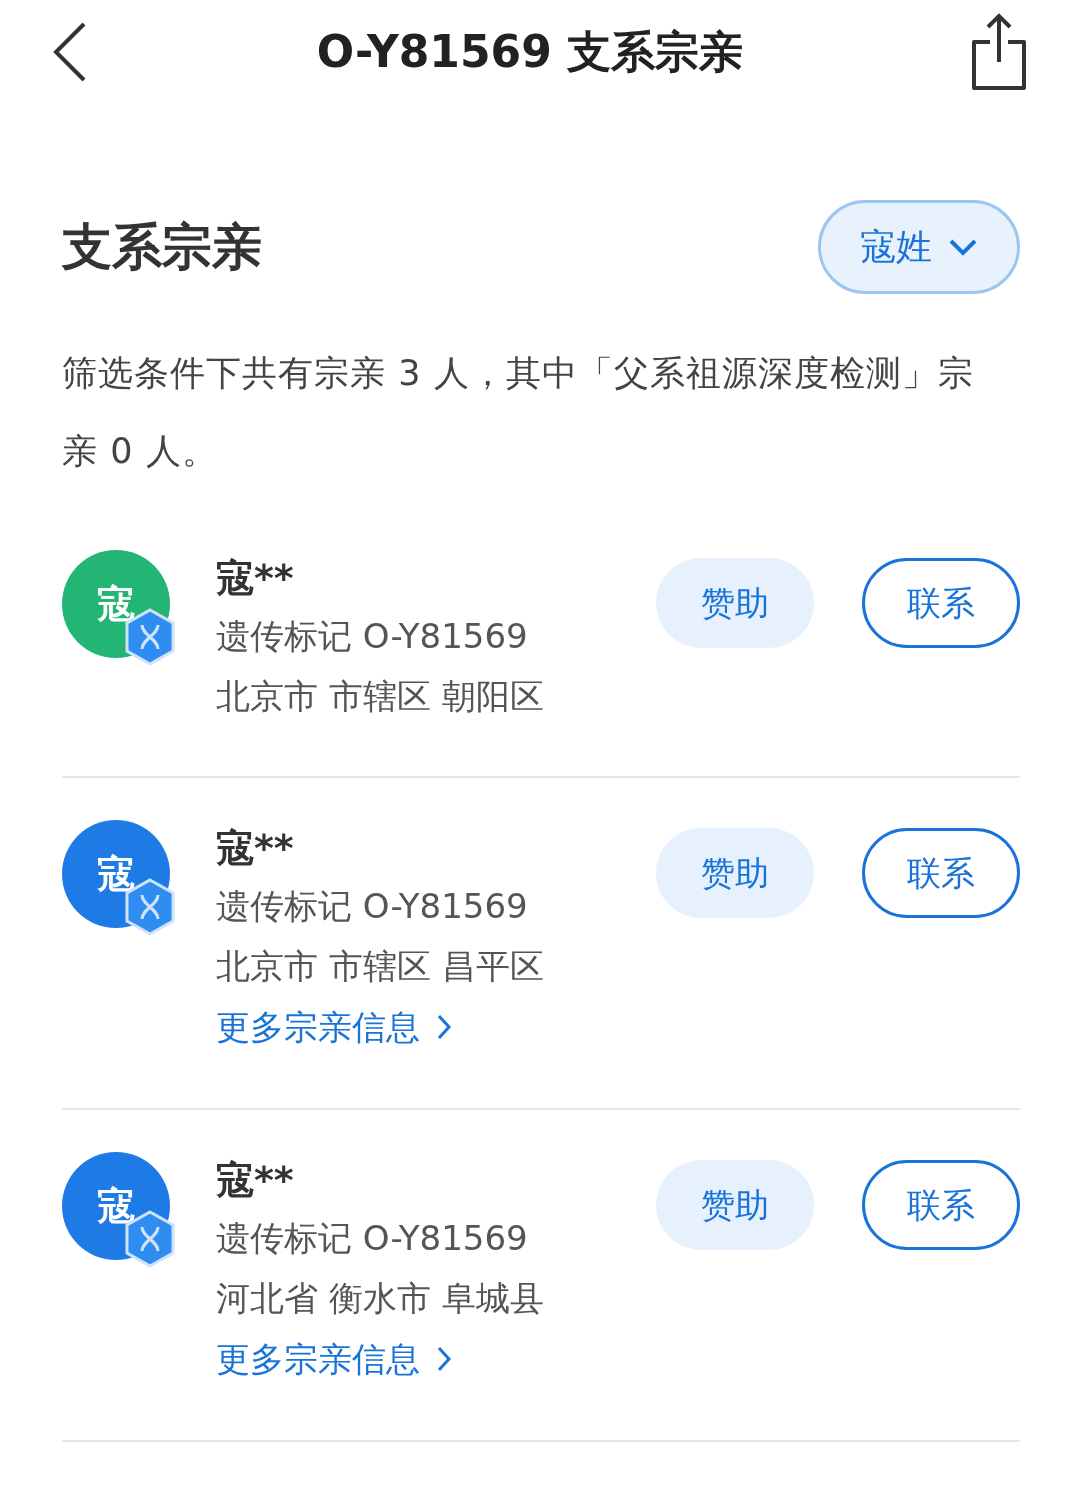 This screenshot has width=1080, height=1495. What do you see at coordinates (380, 966) in the screenshot?
I see `location-text: 北京市 市辖区 昌平区` at bounding box center [380, 966].